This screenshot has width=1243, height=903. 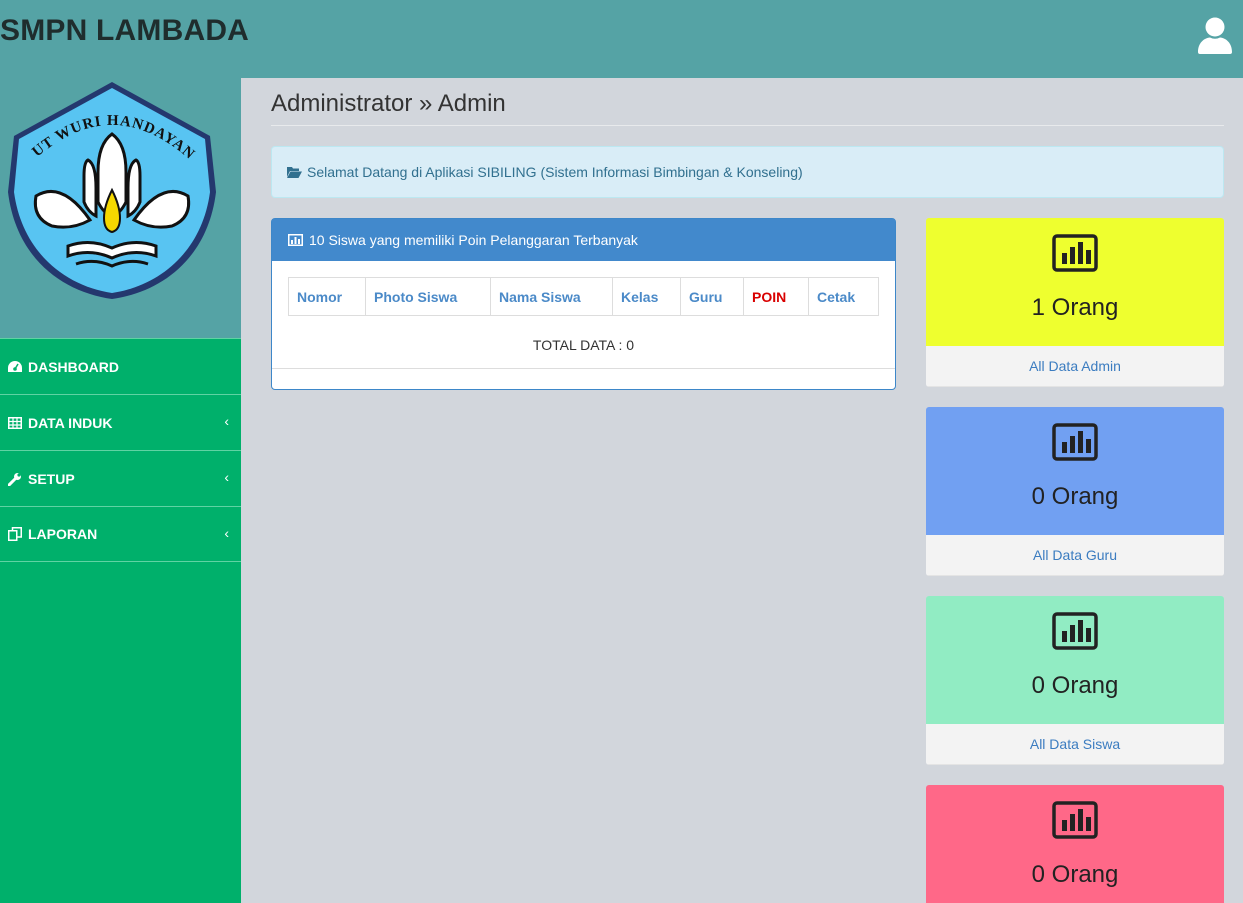 I want to click on logo-area: TUT WURI HANDAYANI, so click(x=120, y=208).